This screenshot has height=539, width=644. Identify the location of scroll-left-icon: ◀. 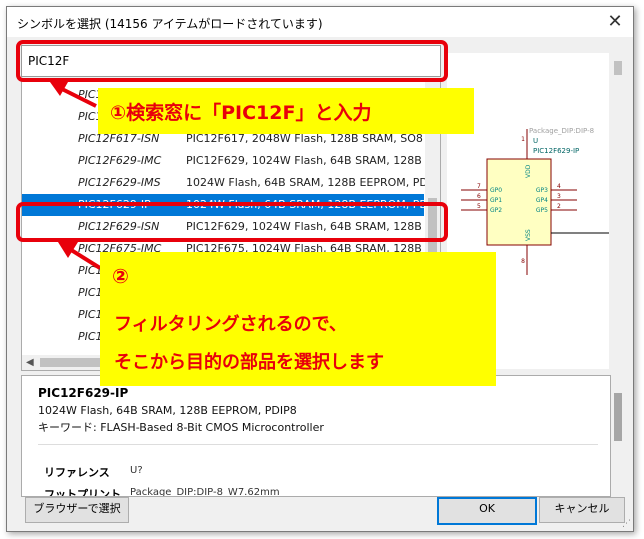
(30, 362).